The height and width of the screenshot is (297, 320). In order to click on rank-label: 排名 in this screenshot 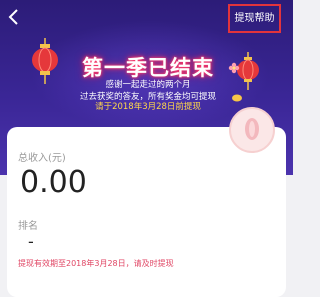, I will do `click(28, 226)`.